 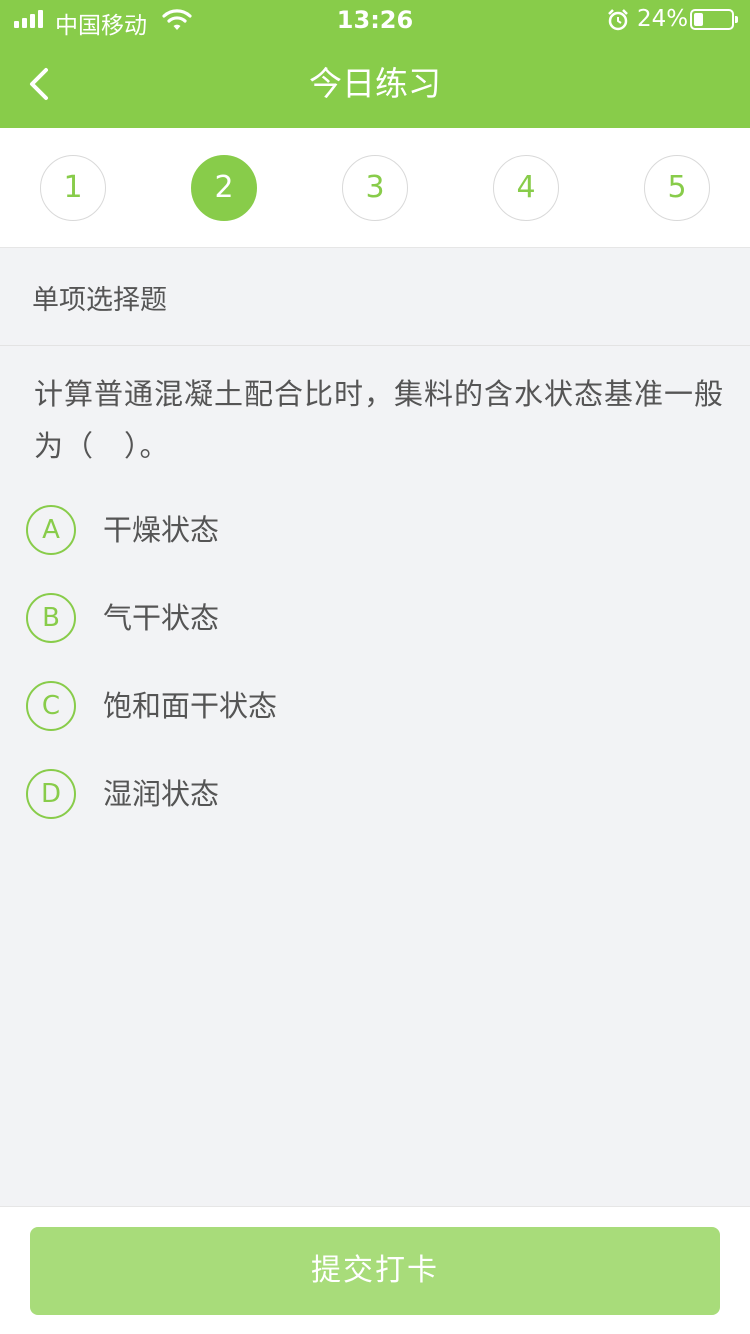 What do you see at coordinates (51, 530) in the screenshot?
I see `option-letter: A` at bounding box center [51, 530].